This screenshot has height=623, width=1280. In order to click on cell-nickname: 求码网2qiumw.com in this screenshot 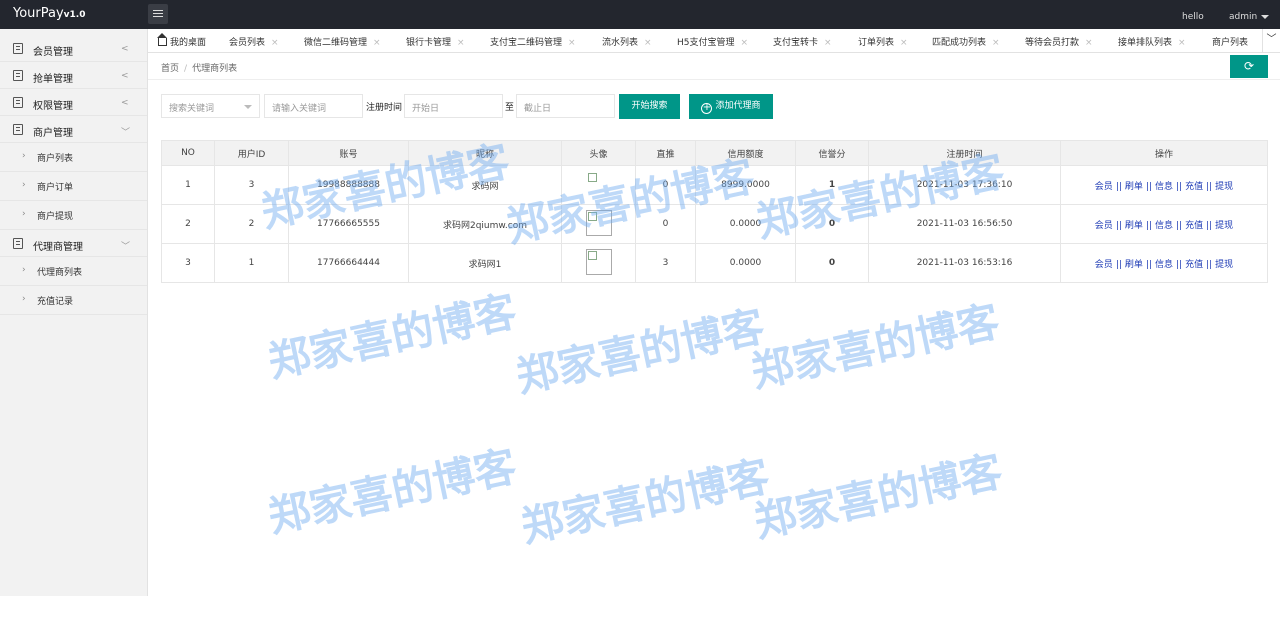, I will do `click(485, 224)`.